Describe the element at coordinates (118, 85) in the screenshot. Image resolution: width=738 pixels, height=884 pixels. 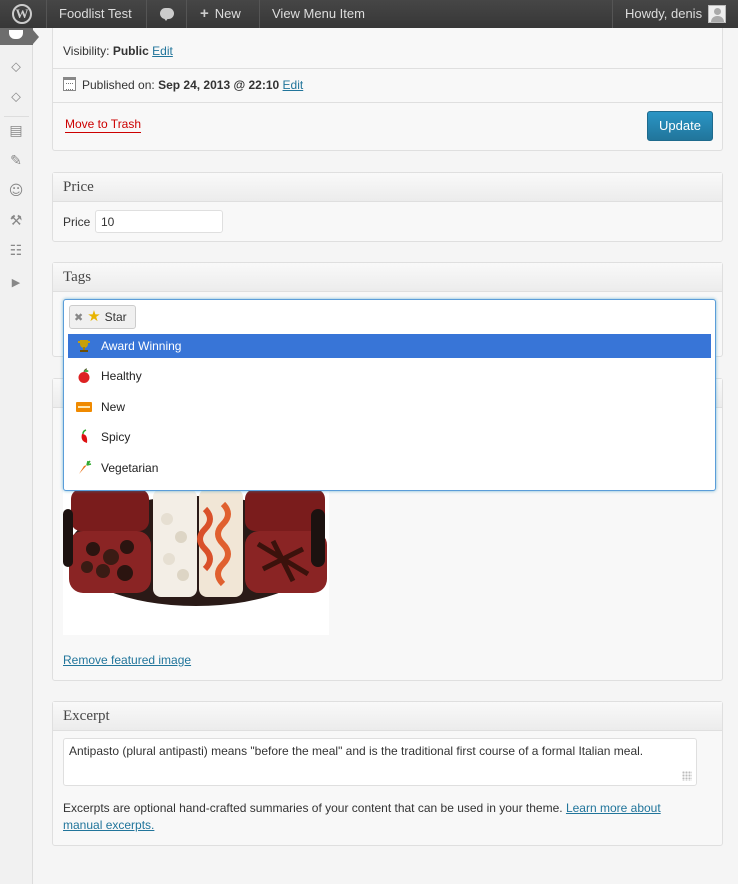
I see `published-label: Published on:` at that location.